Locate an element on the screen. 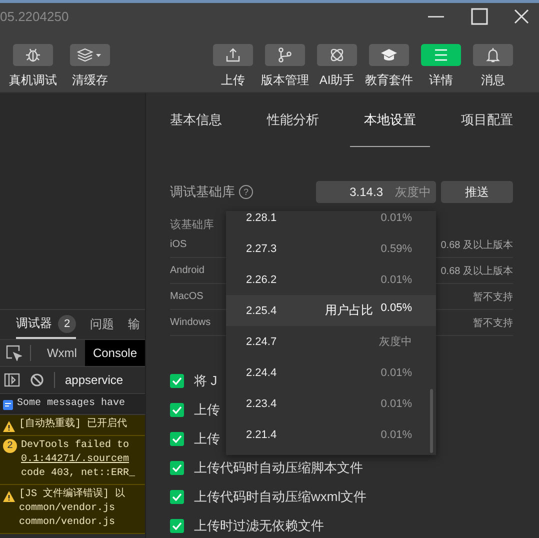 The width and height of the screenshot is (539, 538). window-title: 05.2204250 is located at coordinates (34, 16).